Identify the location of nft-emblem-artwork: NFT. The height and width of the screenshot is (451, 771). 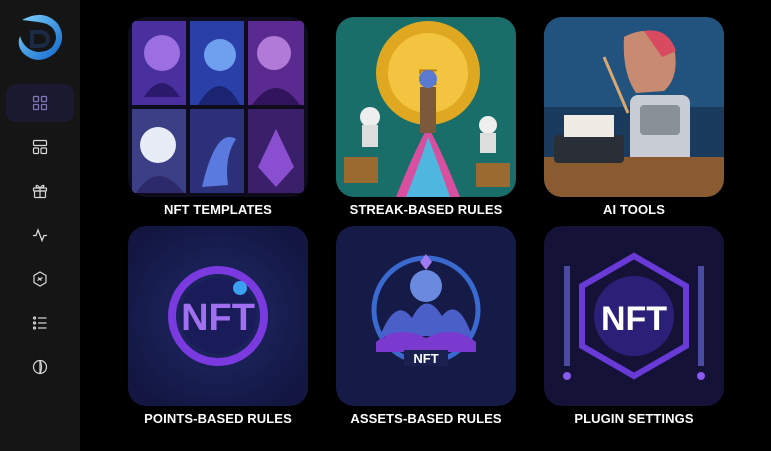
(426, 316).